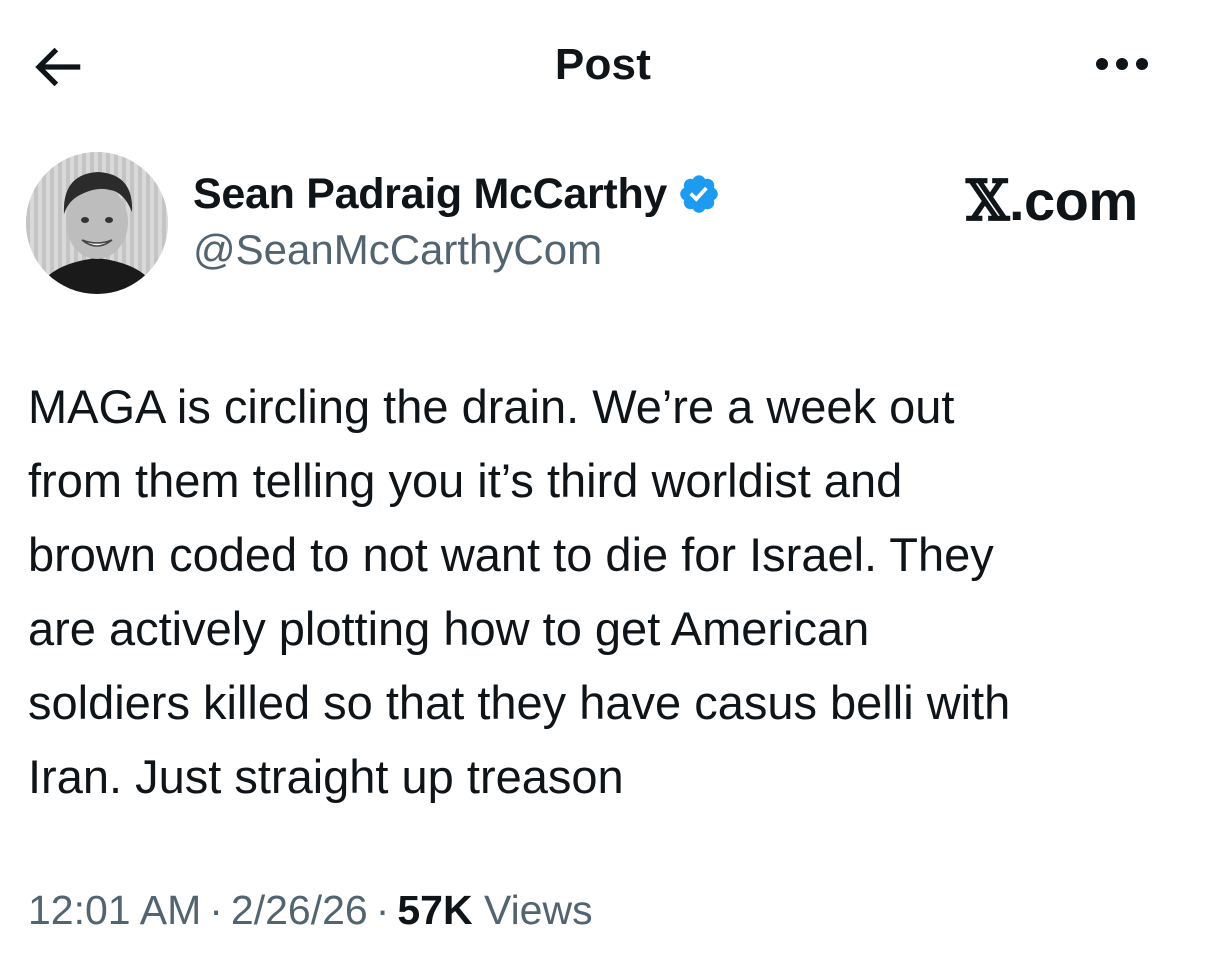 The image size is (1206, 955). I want to click on more-options-button, so click(1125, 65).